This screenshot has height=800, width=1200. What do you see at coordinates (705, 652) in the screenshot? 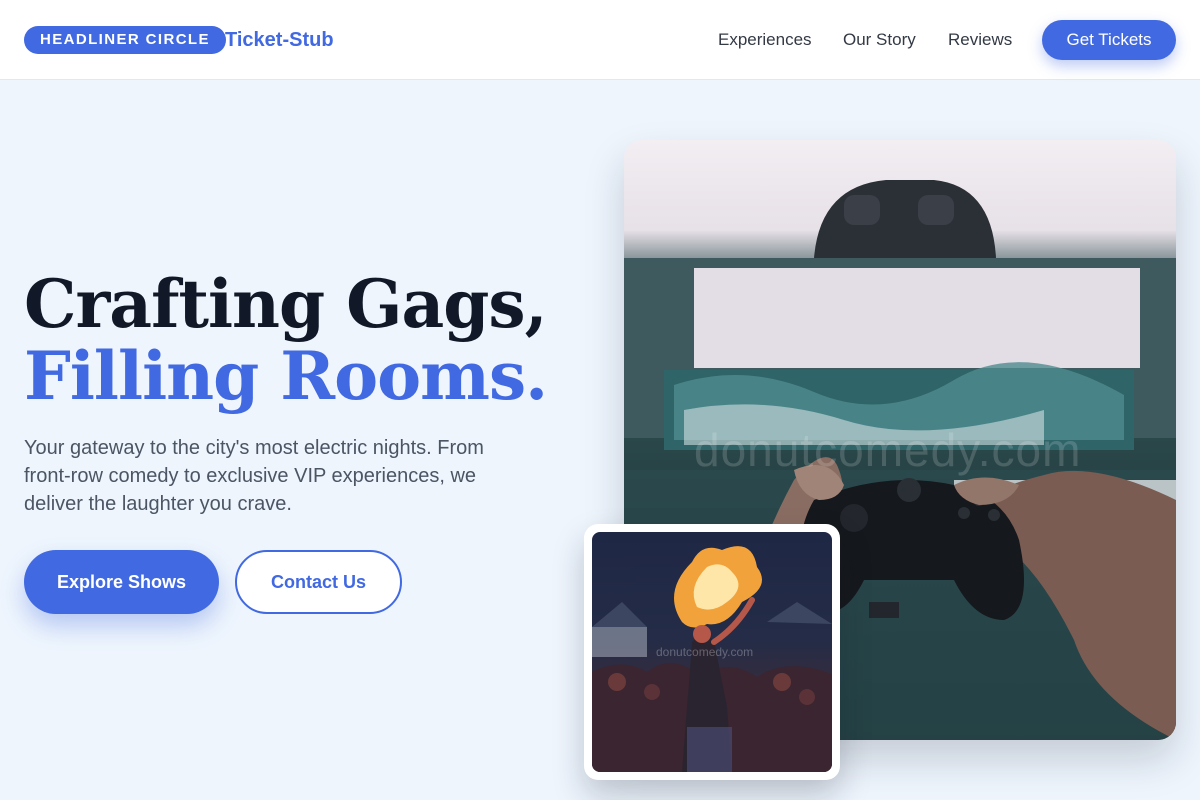
I see `secondary-image-watermark: donutcomedy.com` at bounding box center [705, 652].